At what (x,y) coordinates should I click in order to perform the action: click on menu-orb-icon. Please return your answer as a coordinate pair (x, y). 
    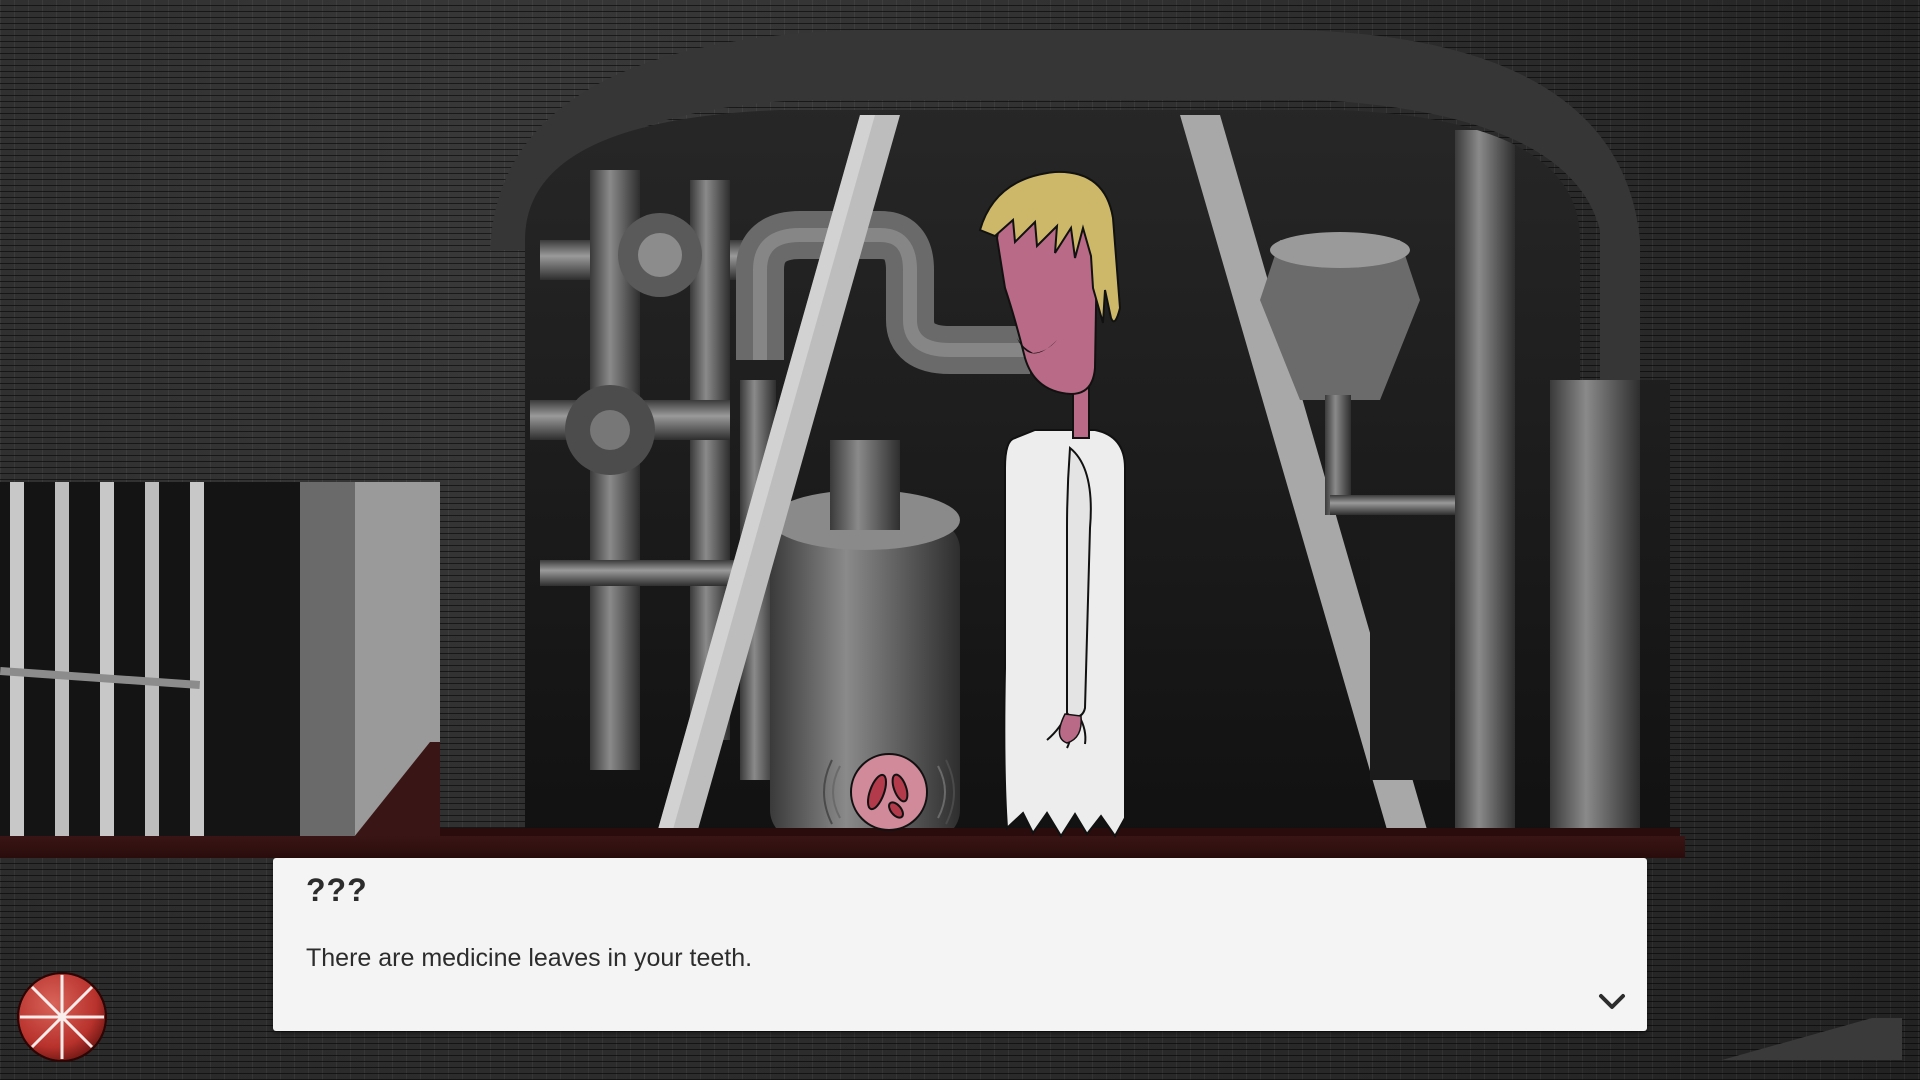
    Looking at the image, I should click on (62, 1017).